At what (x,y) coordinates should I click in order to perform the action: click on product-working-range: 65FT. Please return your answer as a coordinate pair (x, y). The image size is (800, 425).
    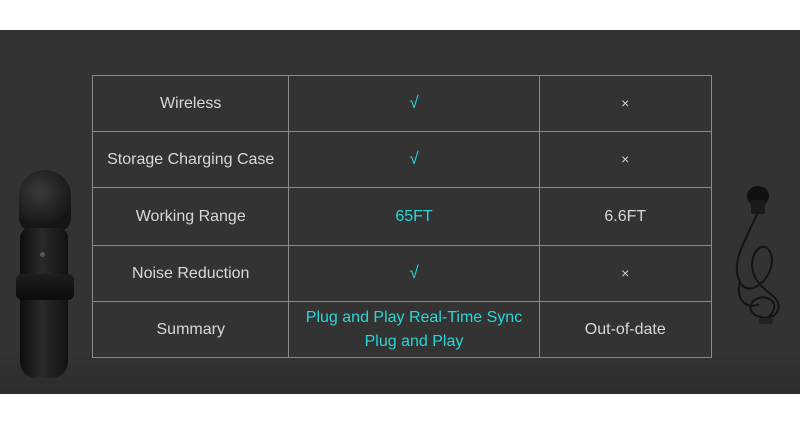
    Looking at the image, I should click on (414, 216).